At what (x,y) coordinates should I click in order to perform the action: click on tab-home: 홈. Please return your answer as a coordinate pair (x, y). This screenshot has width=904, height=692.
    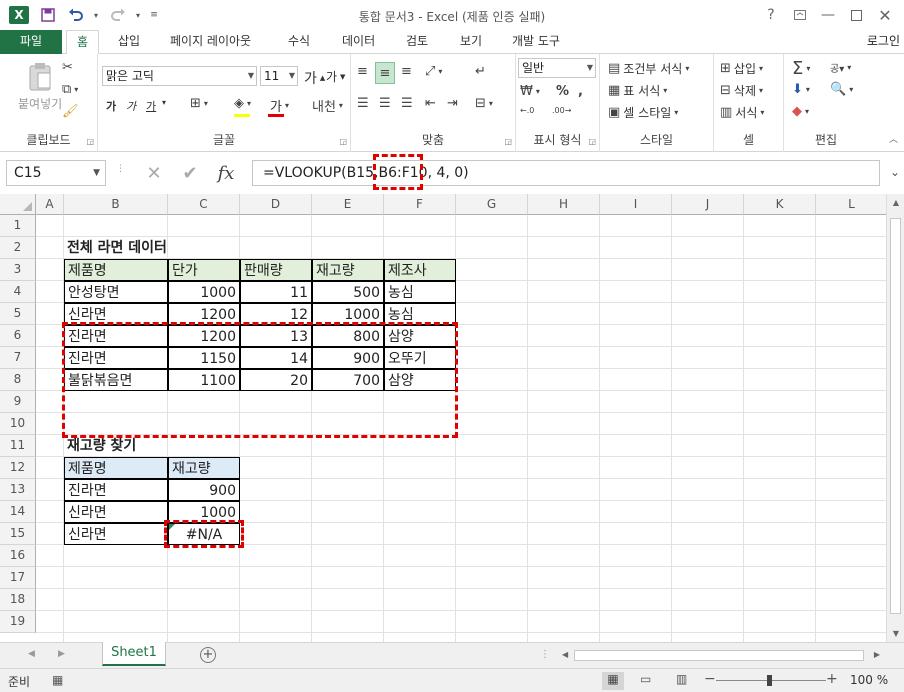
    Looking at the image, I should click on (83, 42).